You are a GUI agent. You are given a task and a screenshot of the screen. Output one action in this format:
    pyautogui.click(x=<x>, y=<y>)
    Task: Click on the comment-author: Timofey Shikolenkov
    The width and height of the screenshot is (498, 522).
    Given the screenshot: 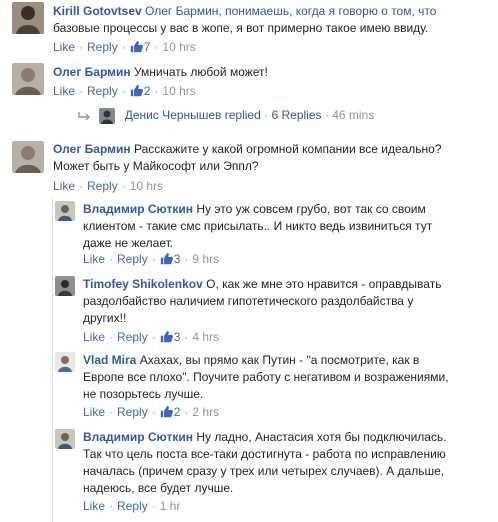 What is the action you would take?
    pyautogui.click(x=143, y=284)
    